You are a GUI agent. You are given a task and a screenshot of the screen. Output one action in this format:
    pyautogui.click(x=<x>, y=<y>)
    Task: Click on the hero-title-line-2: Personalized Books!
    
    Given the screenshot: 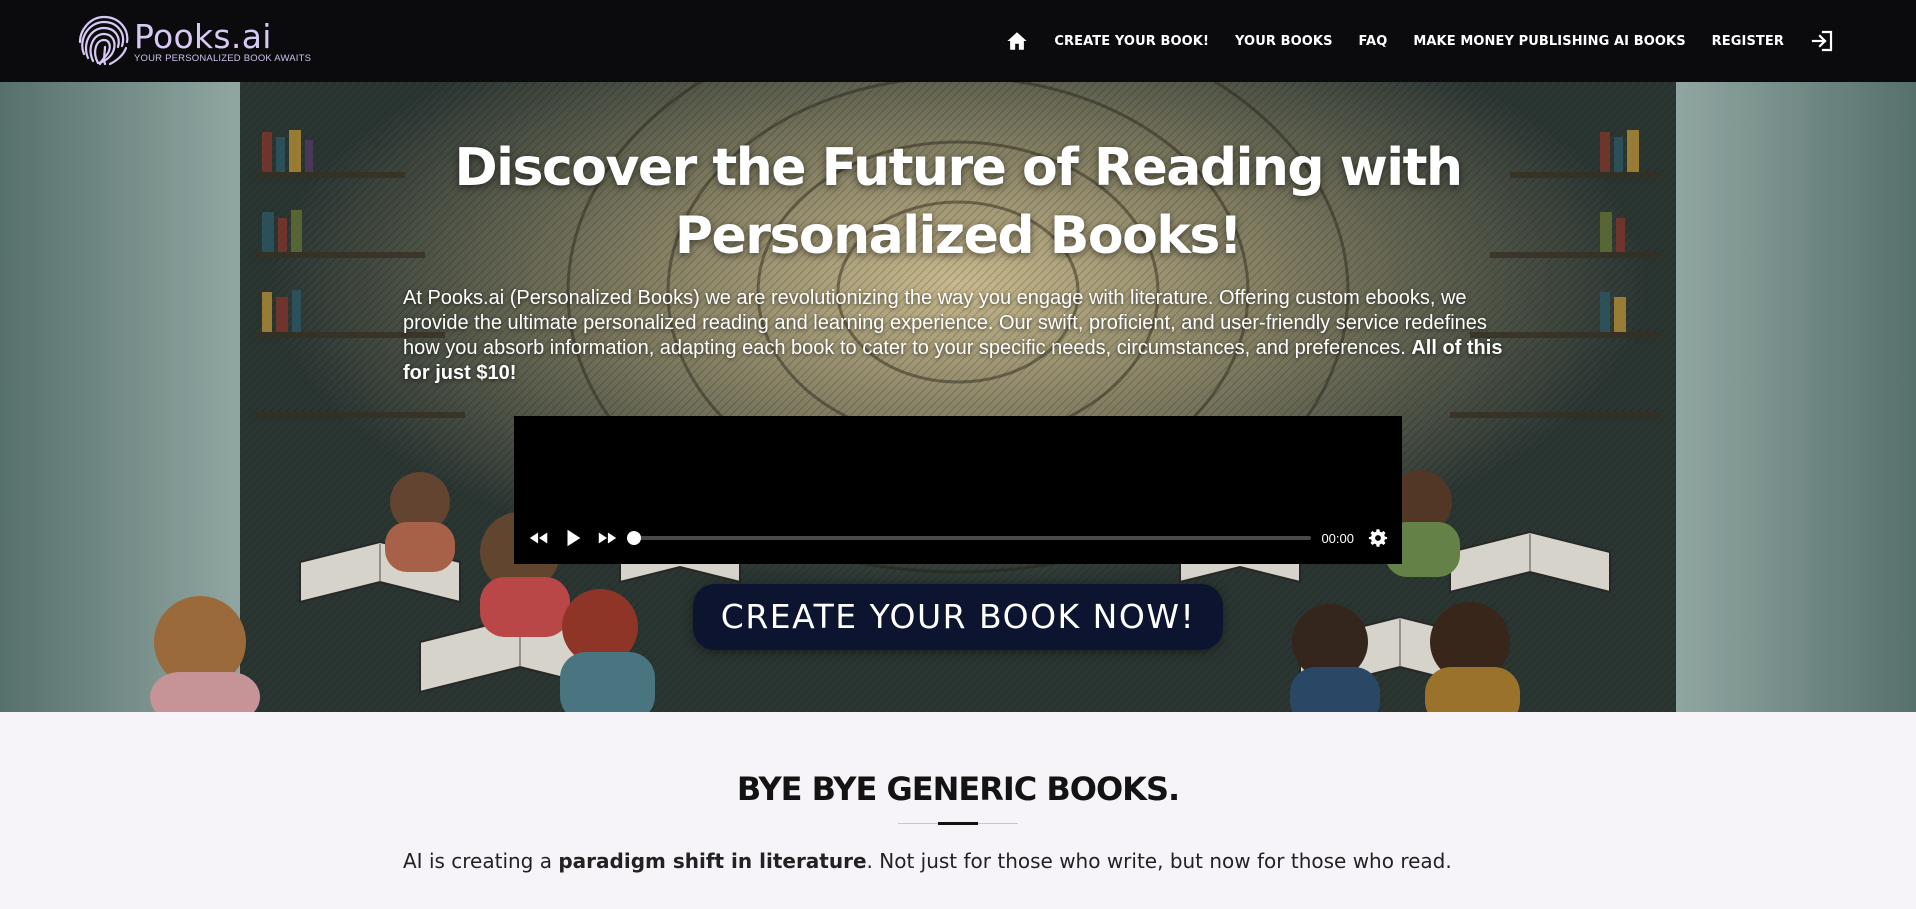 What is the action you would take?
    pyautogui.click(x=958, y=236)
    